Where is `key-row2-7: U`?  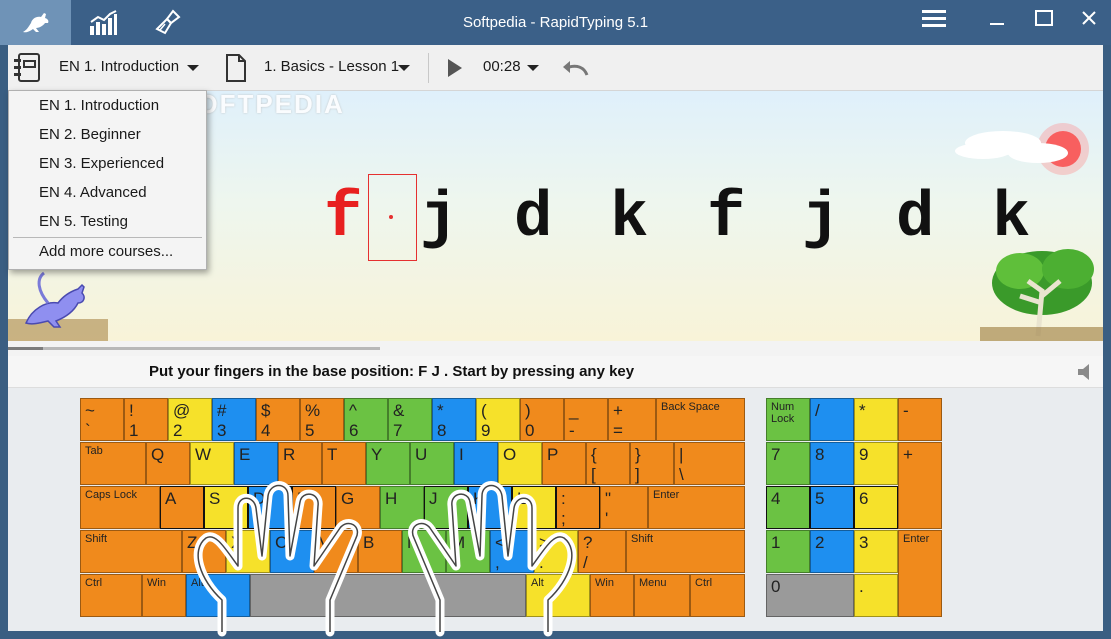 key-row2-7: U is located at coordinates (432, 463).